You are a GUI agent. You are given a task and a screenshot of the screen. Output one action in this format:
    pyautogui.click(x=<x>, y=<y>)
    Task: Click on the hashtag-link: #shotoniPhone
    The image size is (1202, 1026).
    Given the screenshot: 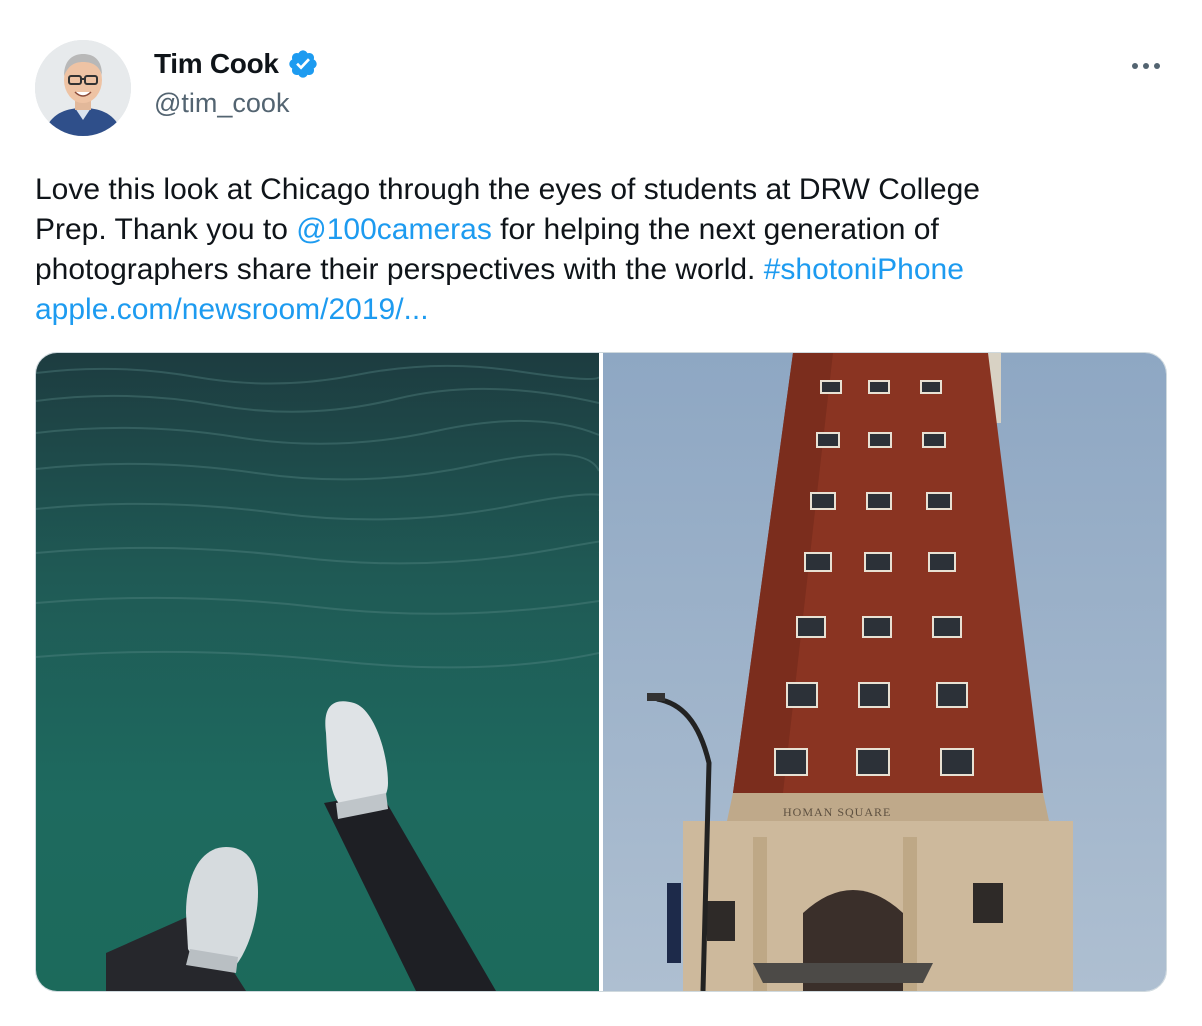 What is the action you would take?
    pyautogui.click(x=864, y=269)
    